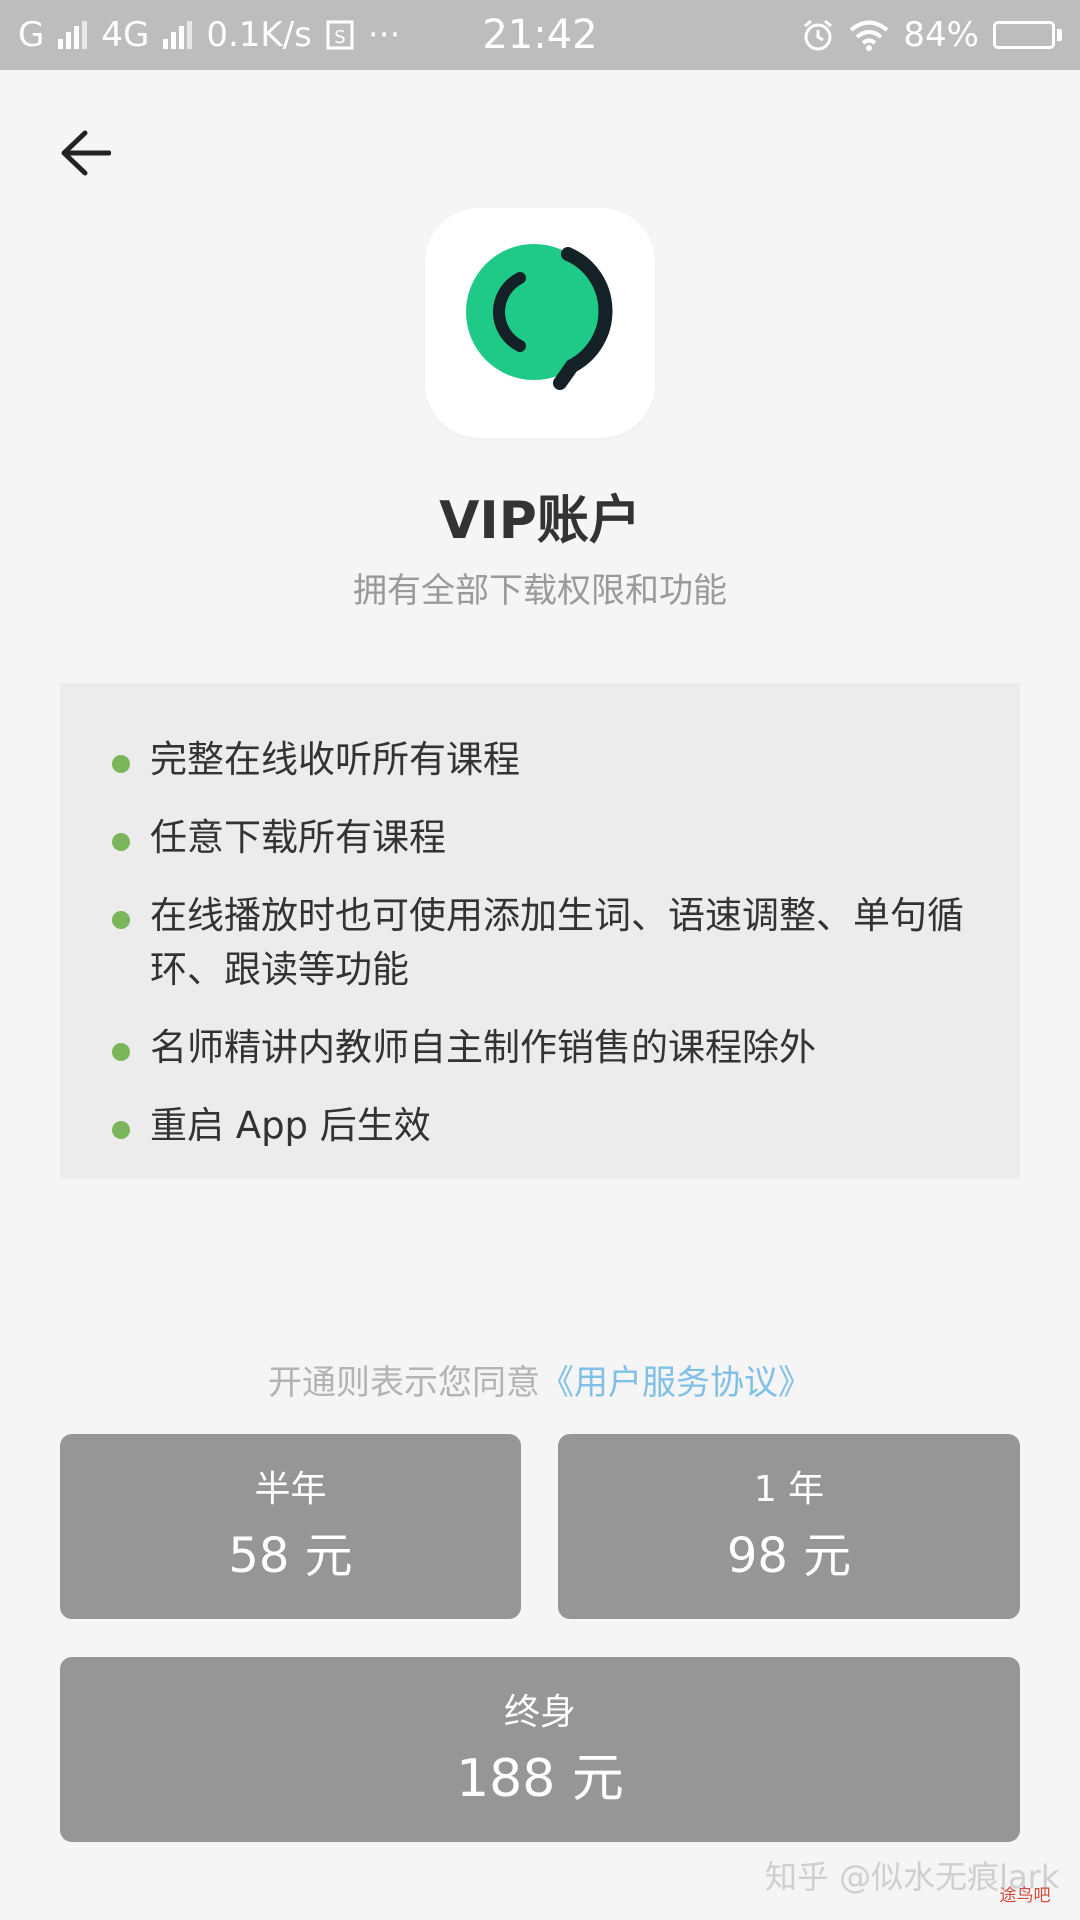 The height and width of the screenshot is (1920, 1080). What do you see at coordinates (546, 838) in the screenshot?
I see `feature-item: 任意下载所有课程` at bounding box center [546, 838].